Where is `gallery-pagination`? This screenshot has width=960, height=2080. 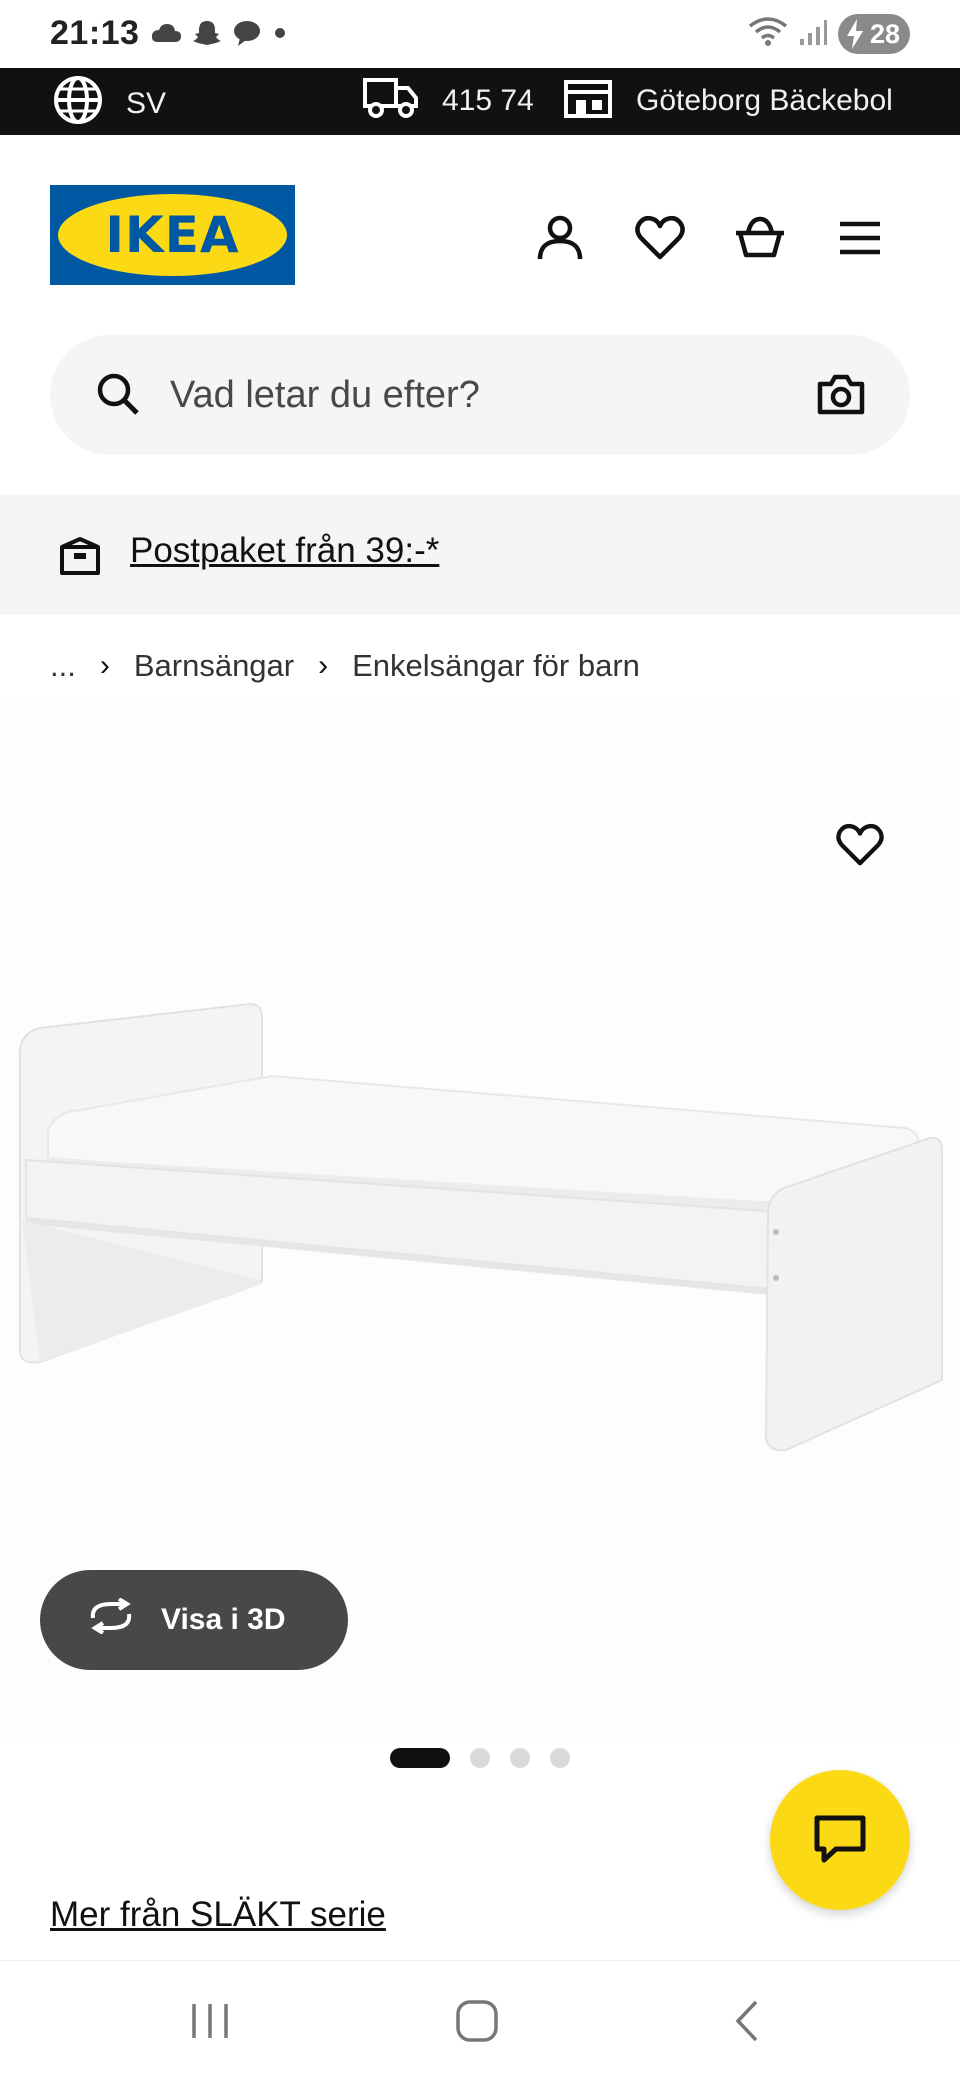
gallery-pagination is located at coordinates (480, 1758).